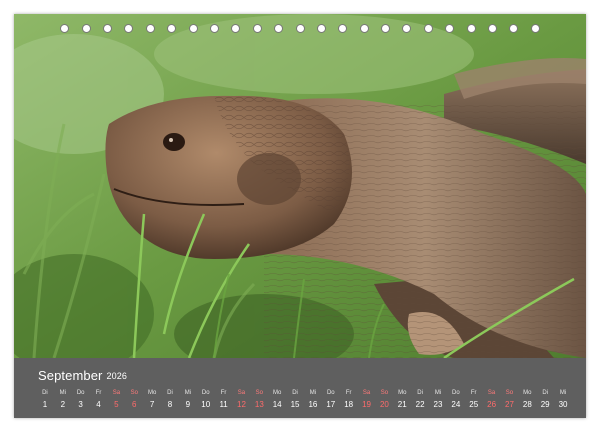 The width and height of the screenshot is (600, 431). What do you see at coordinates (116, 376) in the screenshot?
I see `year-label: 2026` at bounding box center [116, 376].